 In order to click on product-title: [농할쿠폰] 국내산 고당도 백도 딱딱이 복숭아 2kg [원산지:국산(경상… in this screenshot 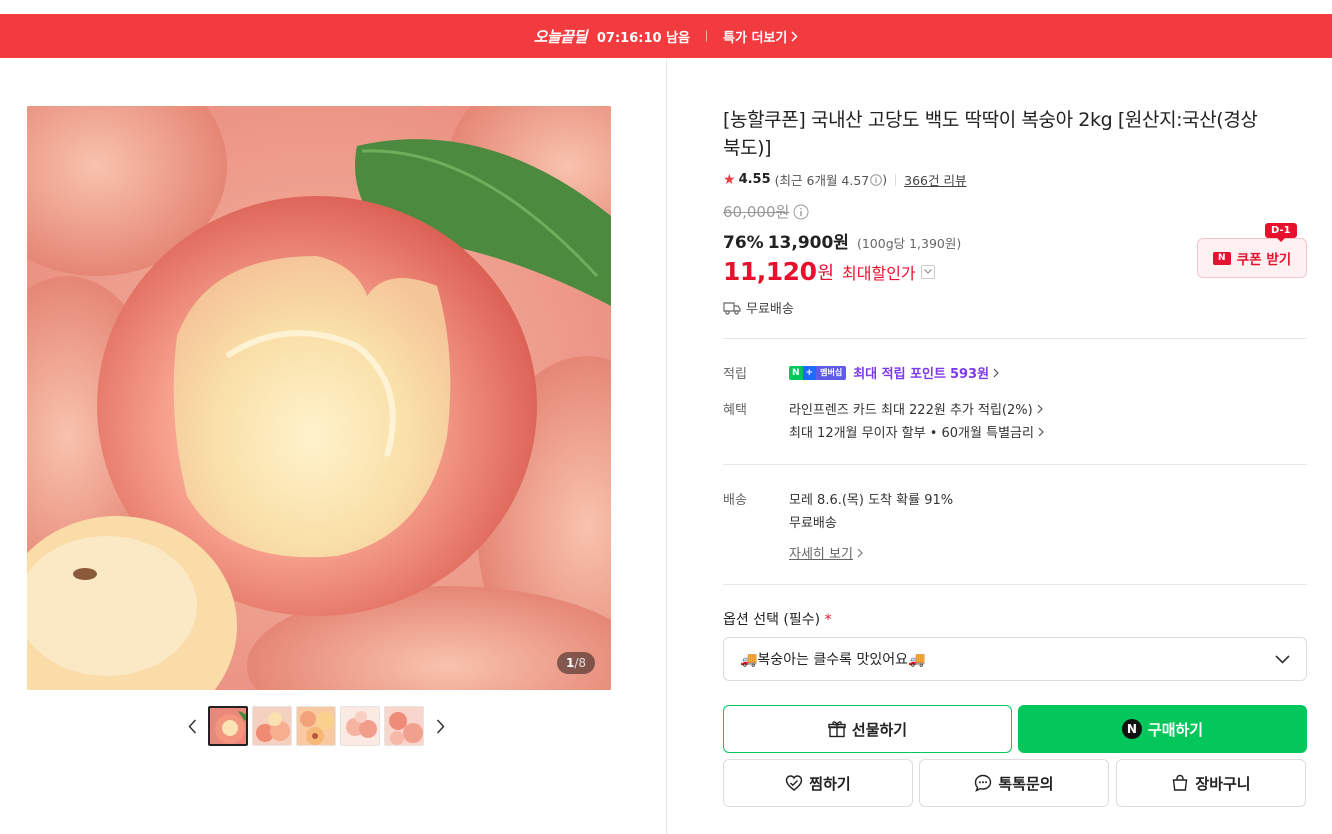, I will do `click(990, 134)`.